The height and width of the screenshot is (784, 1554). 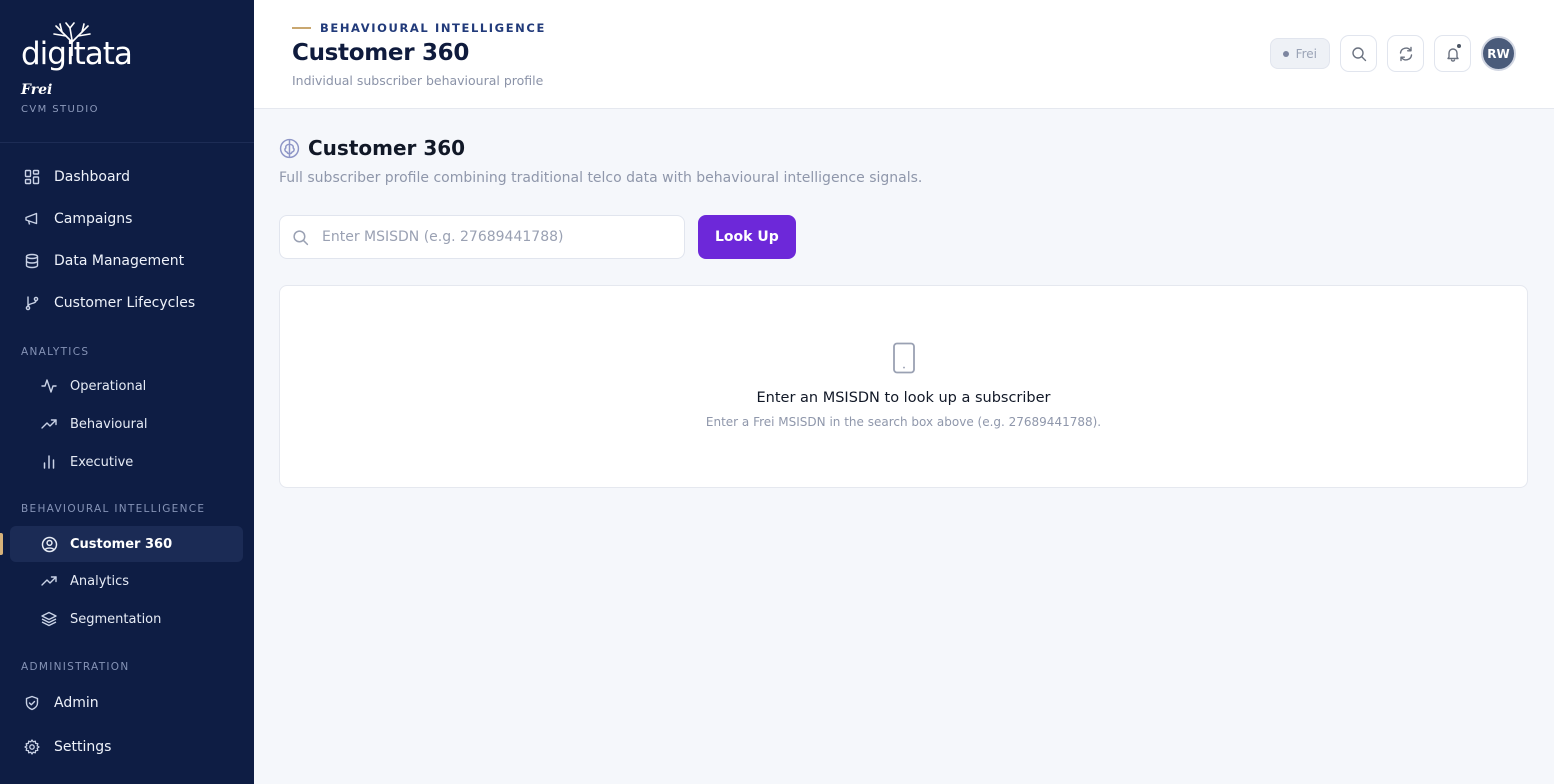 I want to click on sidebar-item-segmentation: Segmentation, so click(x=126, y=619).